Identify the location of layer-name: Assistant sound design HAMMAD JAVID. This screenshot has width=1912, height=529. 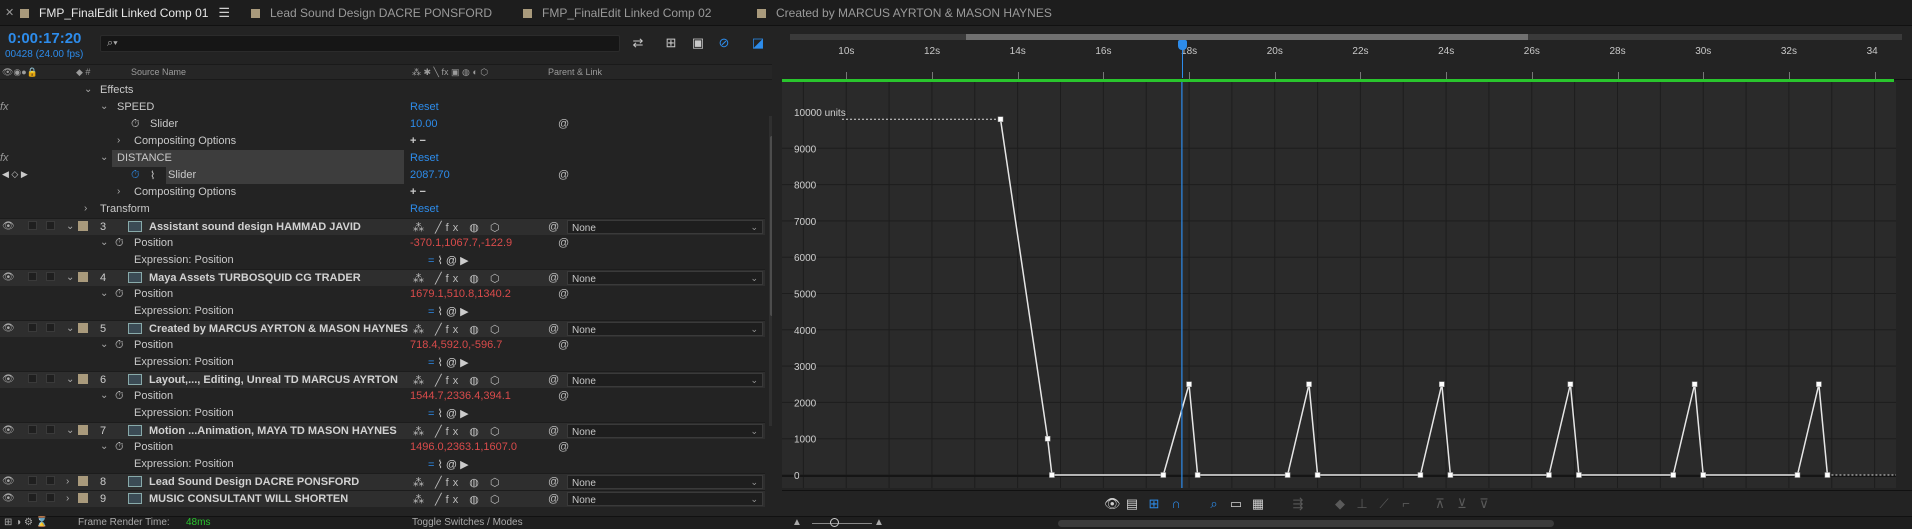
(255, 227).